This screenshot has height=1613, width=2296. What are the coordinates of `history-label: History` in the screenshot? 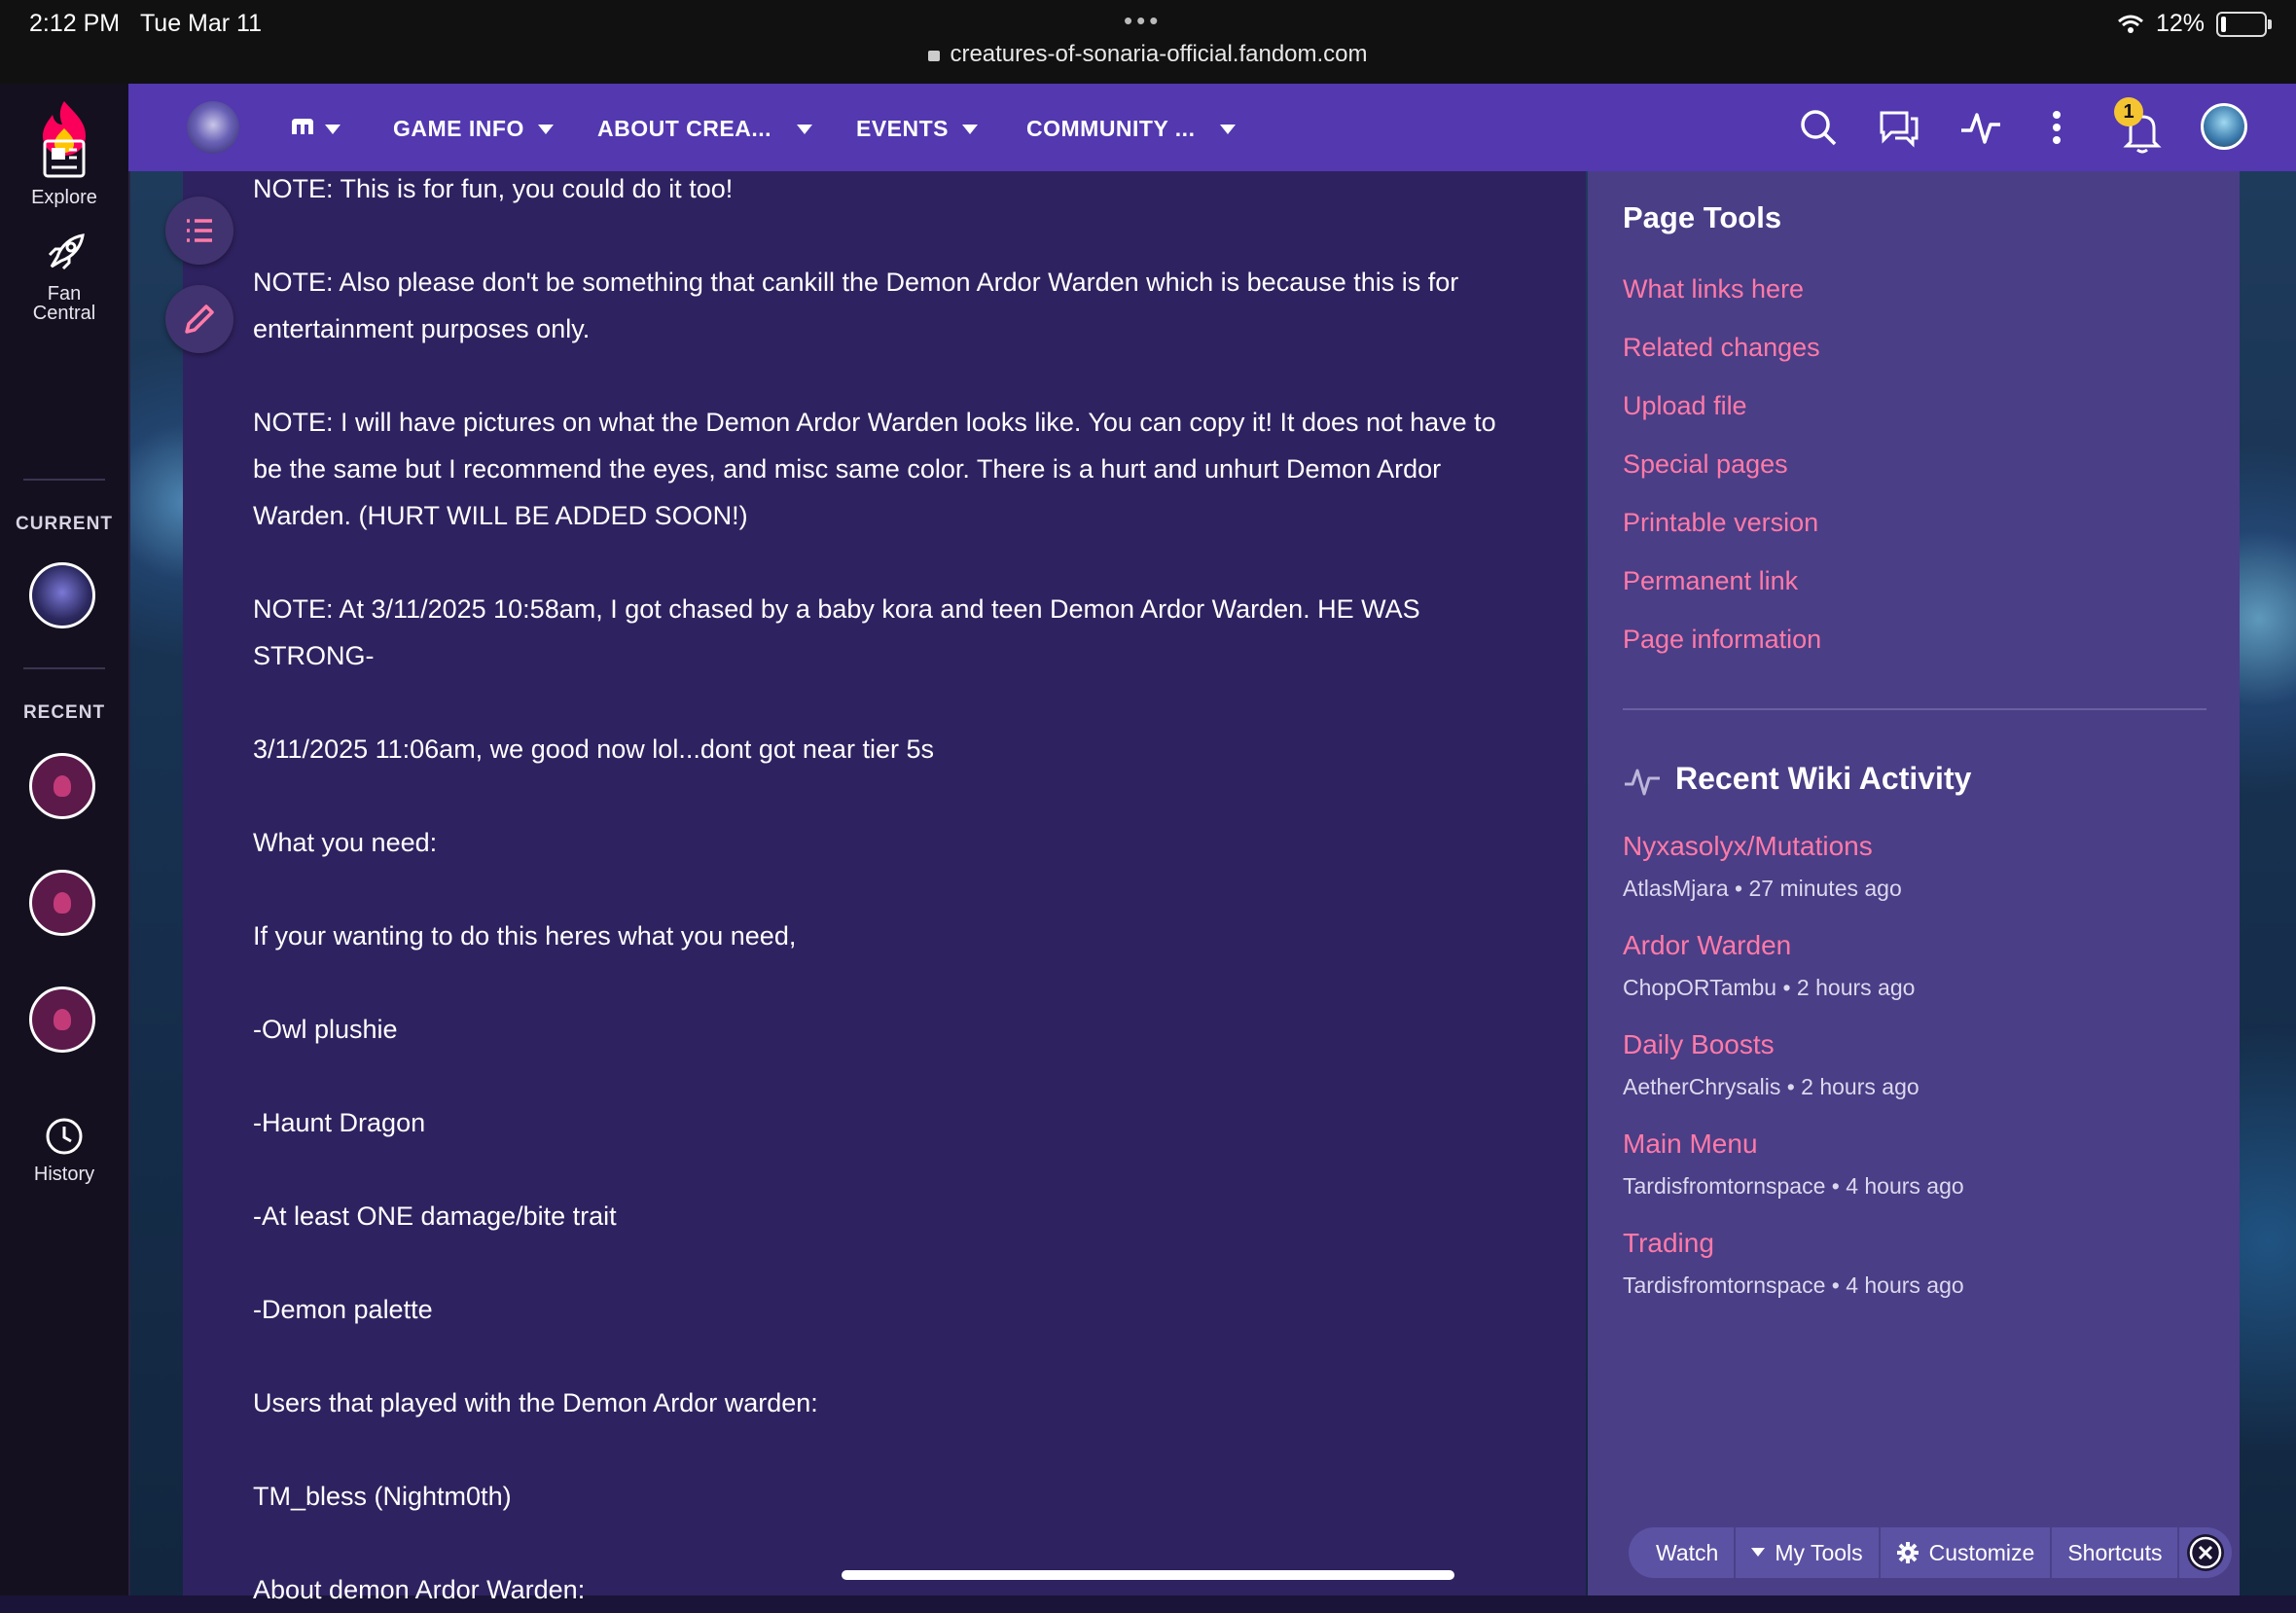 It's located at (64, 1174).